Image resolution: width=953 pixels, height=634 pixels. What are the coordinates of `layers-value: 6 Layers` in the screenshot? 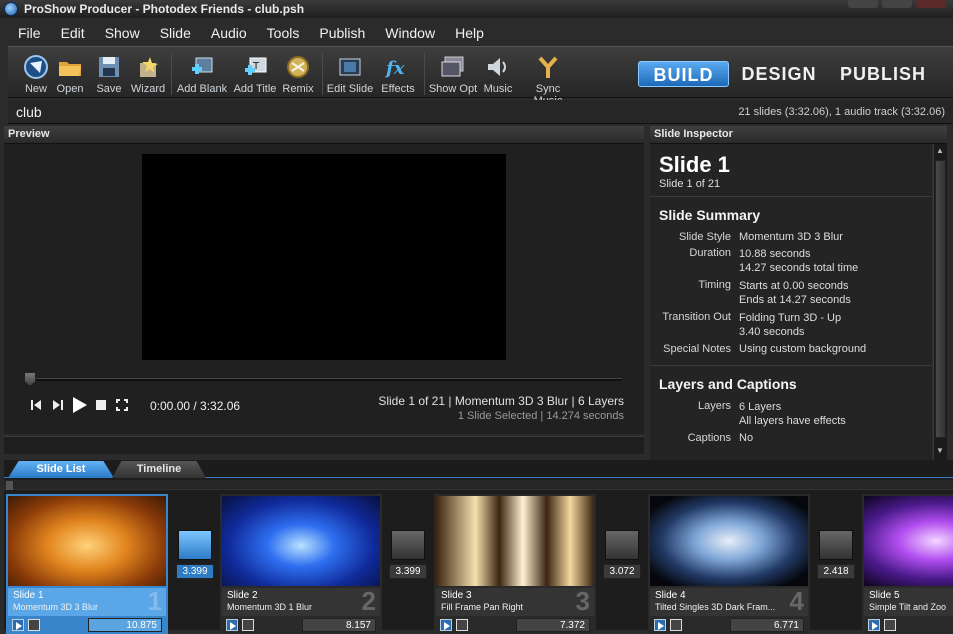 It's located at (792, 407).